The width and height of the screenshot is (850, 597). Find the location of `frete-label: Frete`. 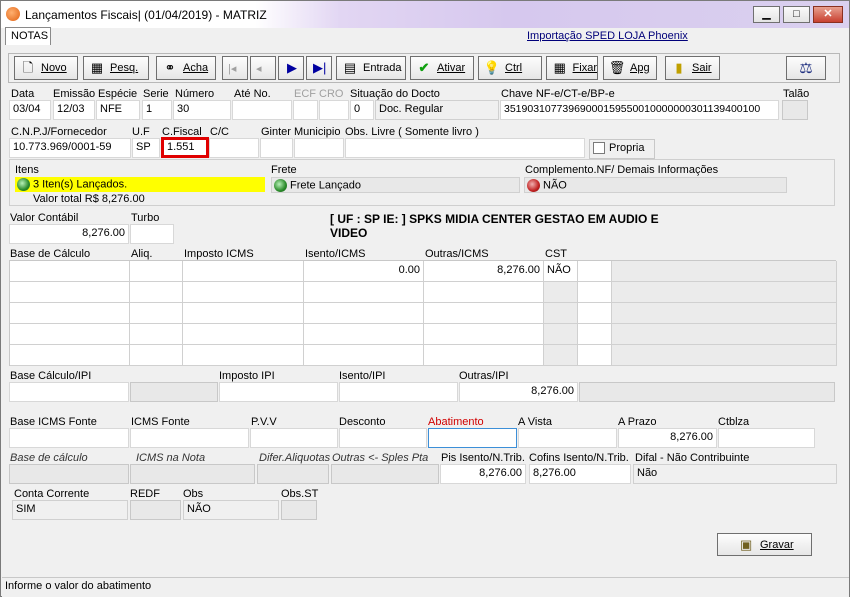

frete-label: Frete is located at coordinates (284, 170).